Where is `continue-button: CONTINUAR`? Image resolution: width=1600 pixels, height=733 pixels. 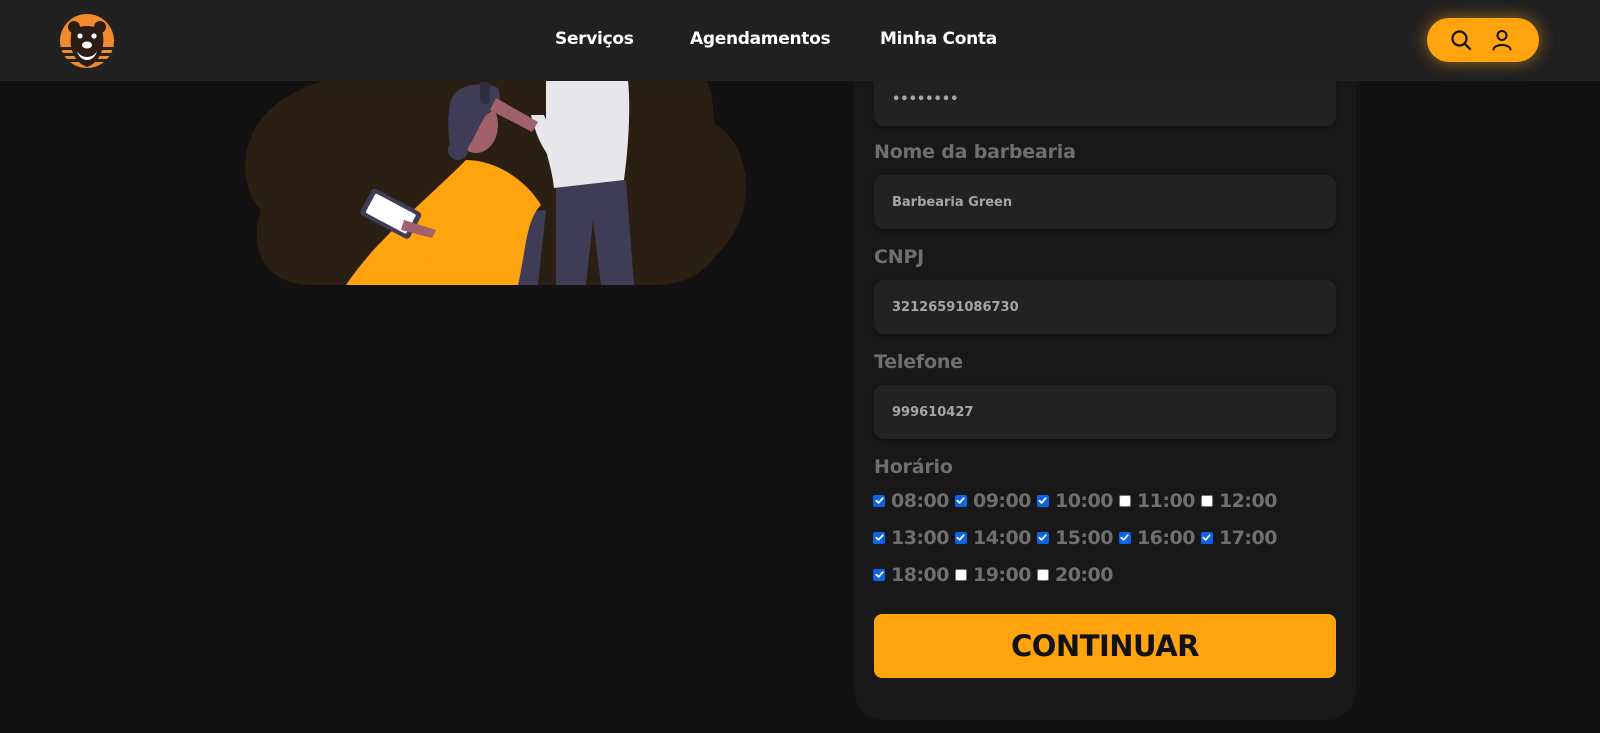
continue-button: CONTINUAR is located at coordinates (1105, 646).